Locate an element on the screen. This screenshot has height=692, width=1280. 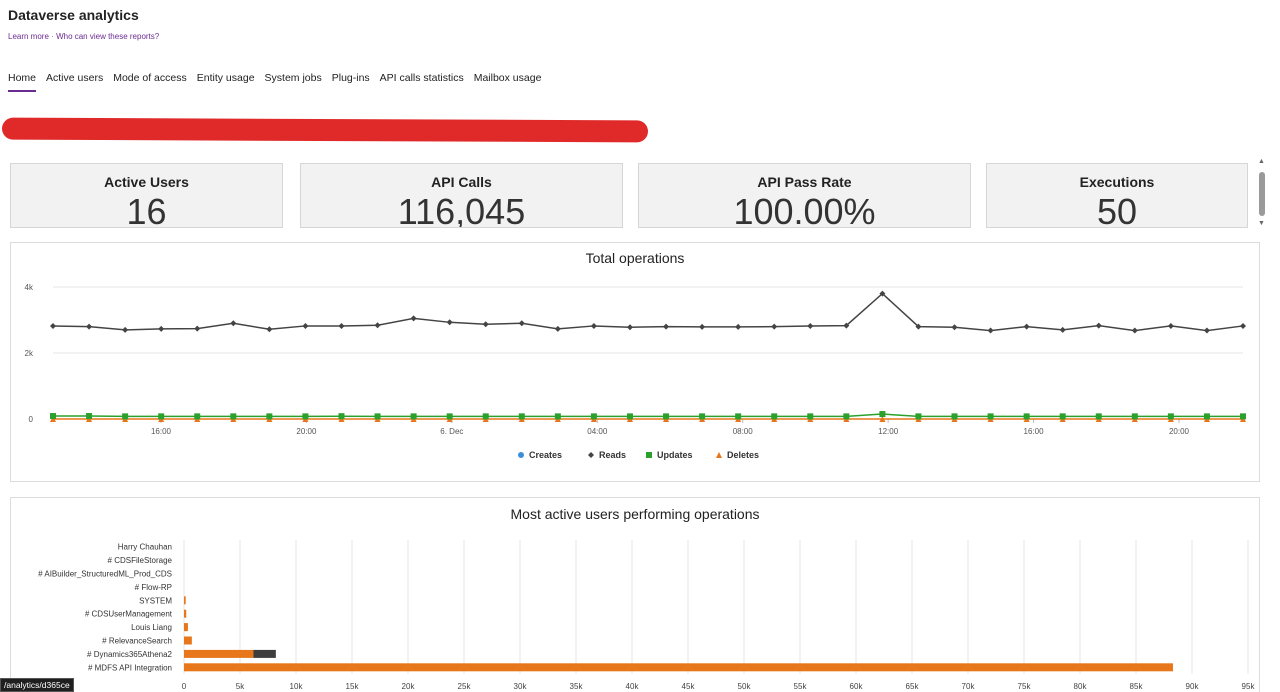
scroll-thumb is located at coordinates (1262, 194).